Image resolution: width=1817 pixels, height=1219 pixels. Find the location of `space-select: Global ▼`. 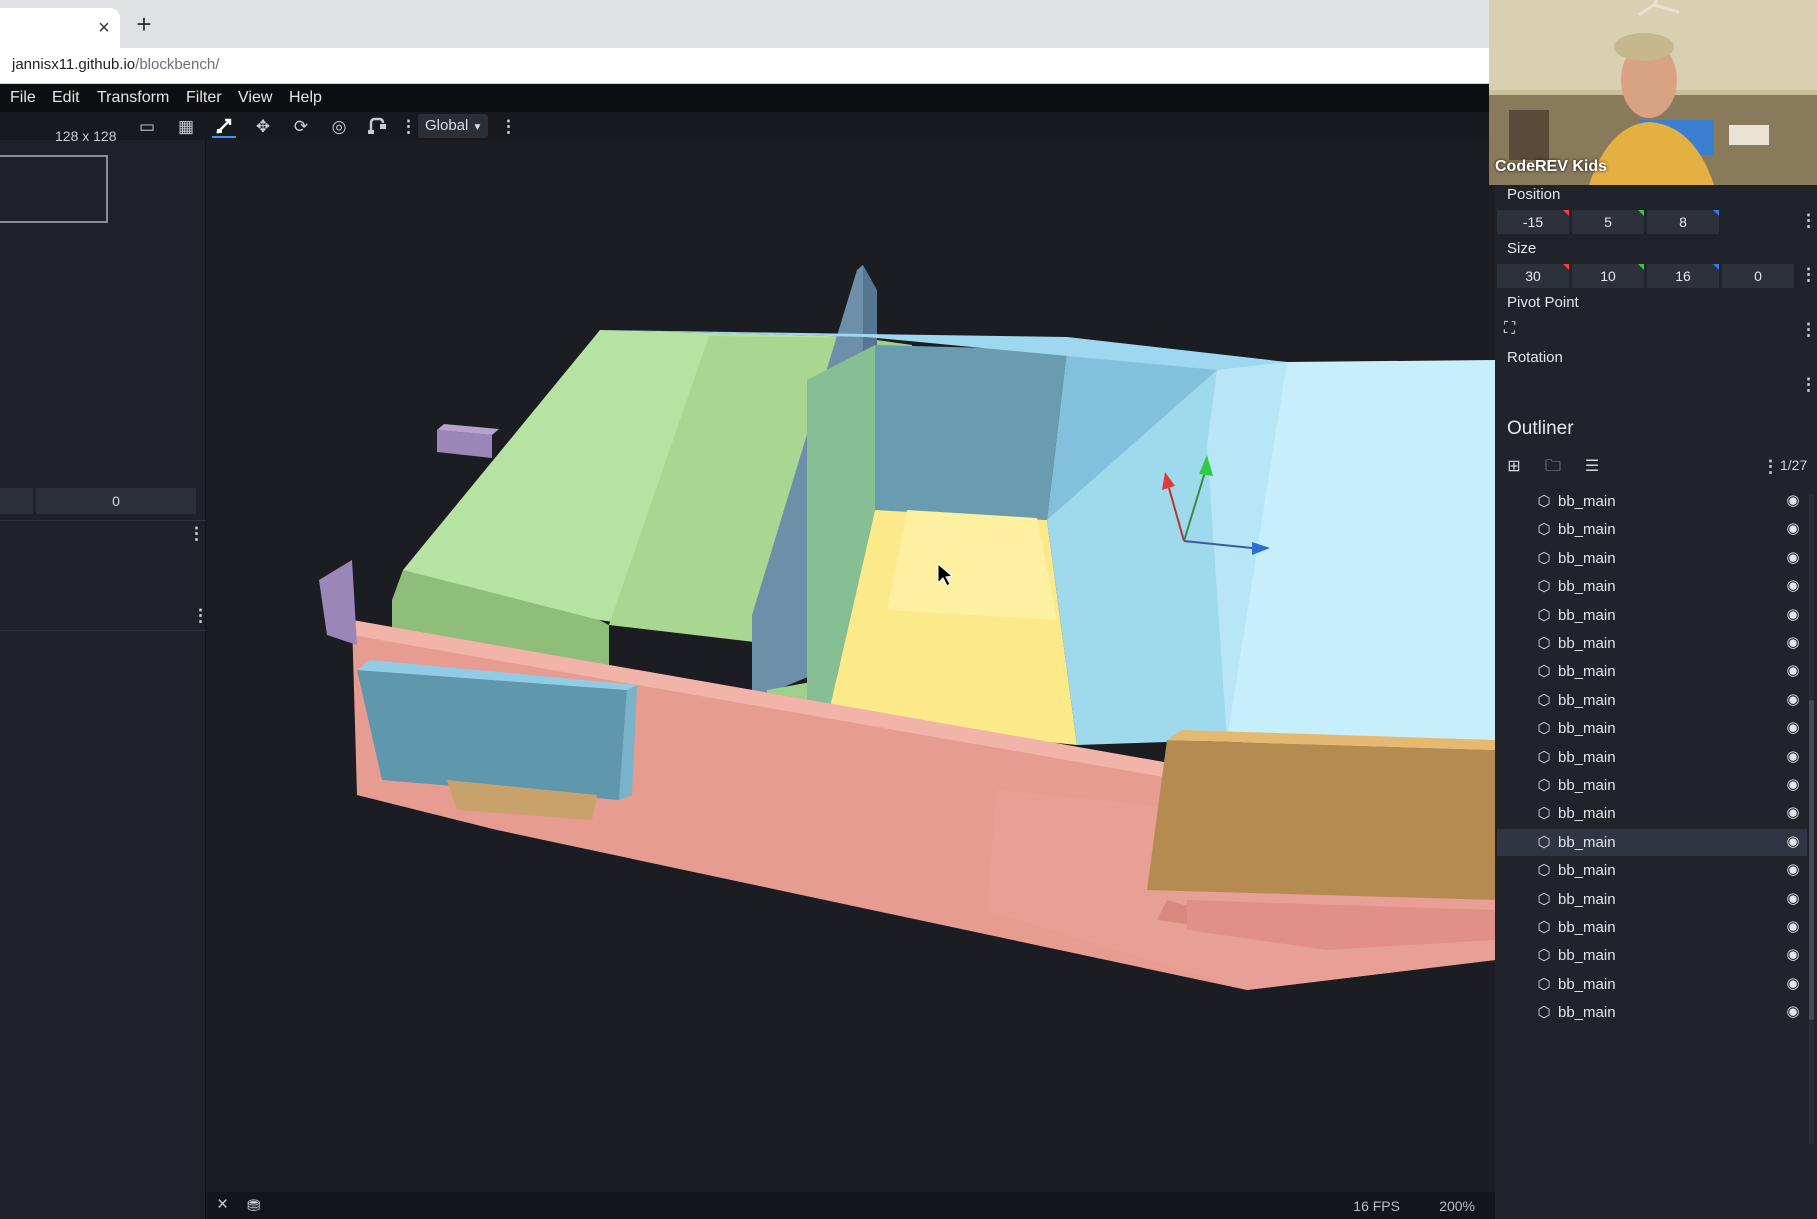

space-select: Global ▼ is located at coordinates (453, 126).